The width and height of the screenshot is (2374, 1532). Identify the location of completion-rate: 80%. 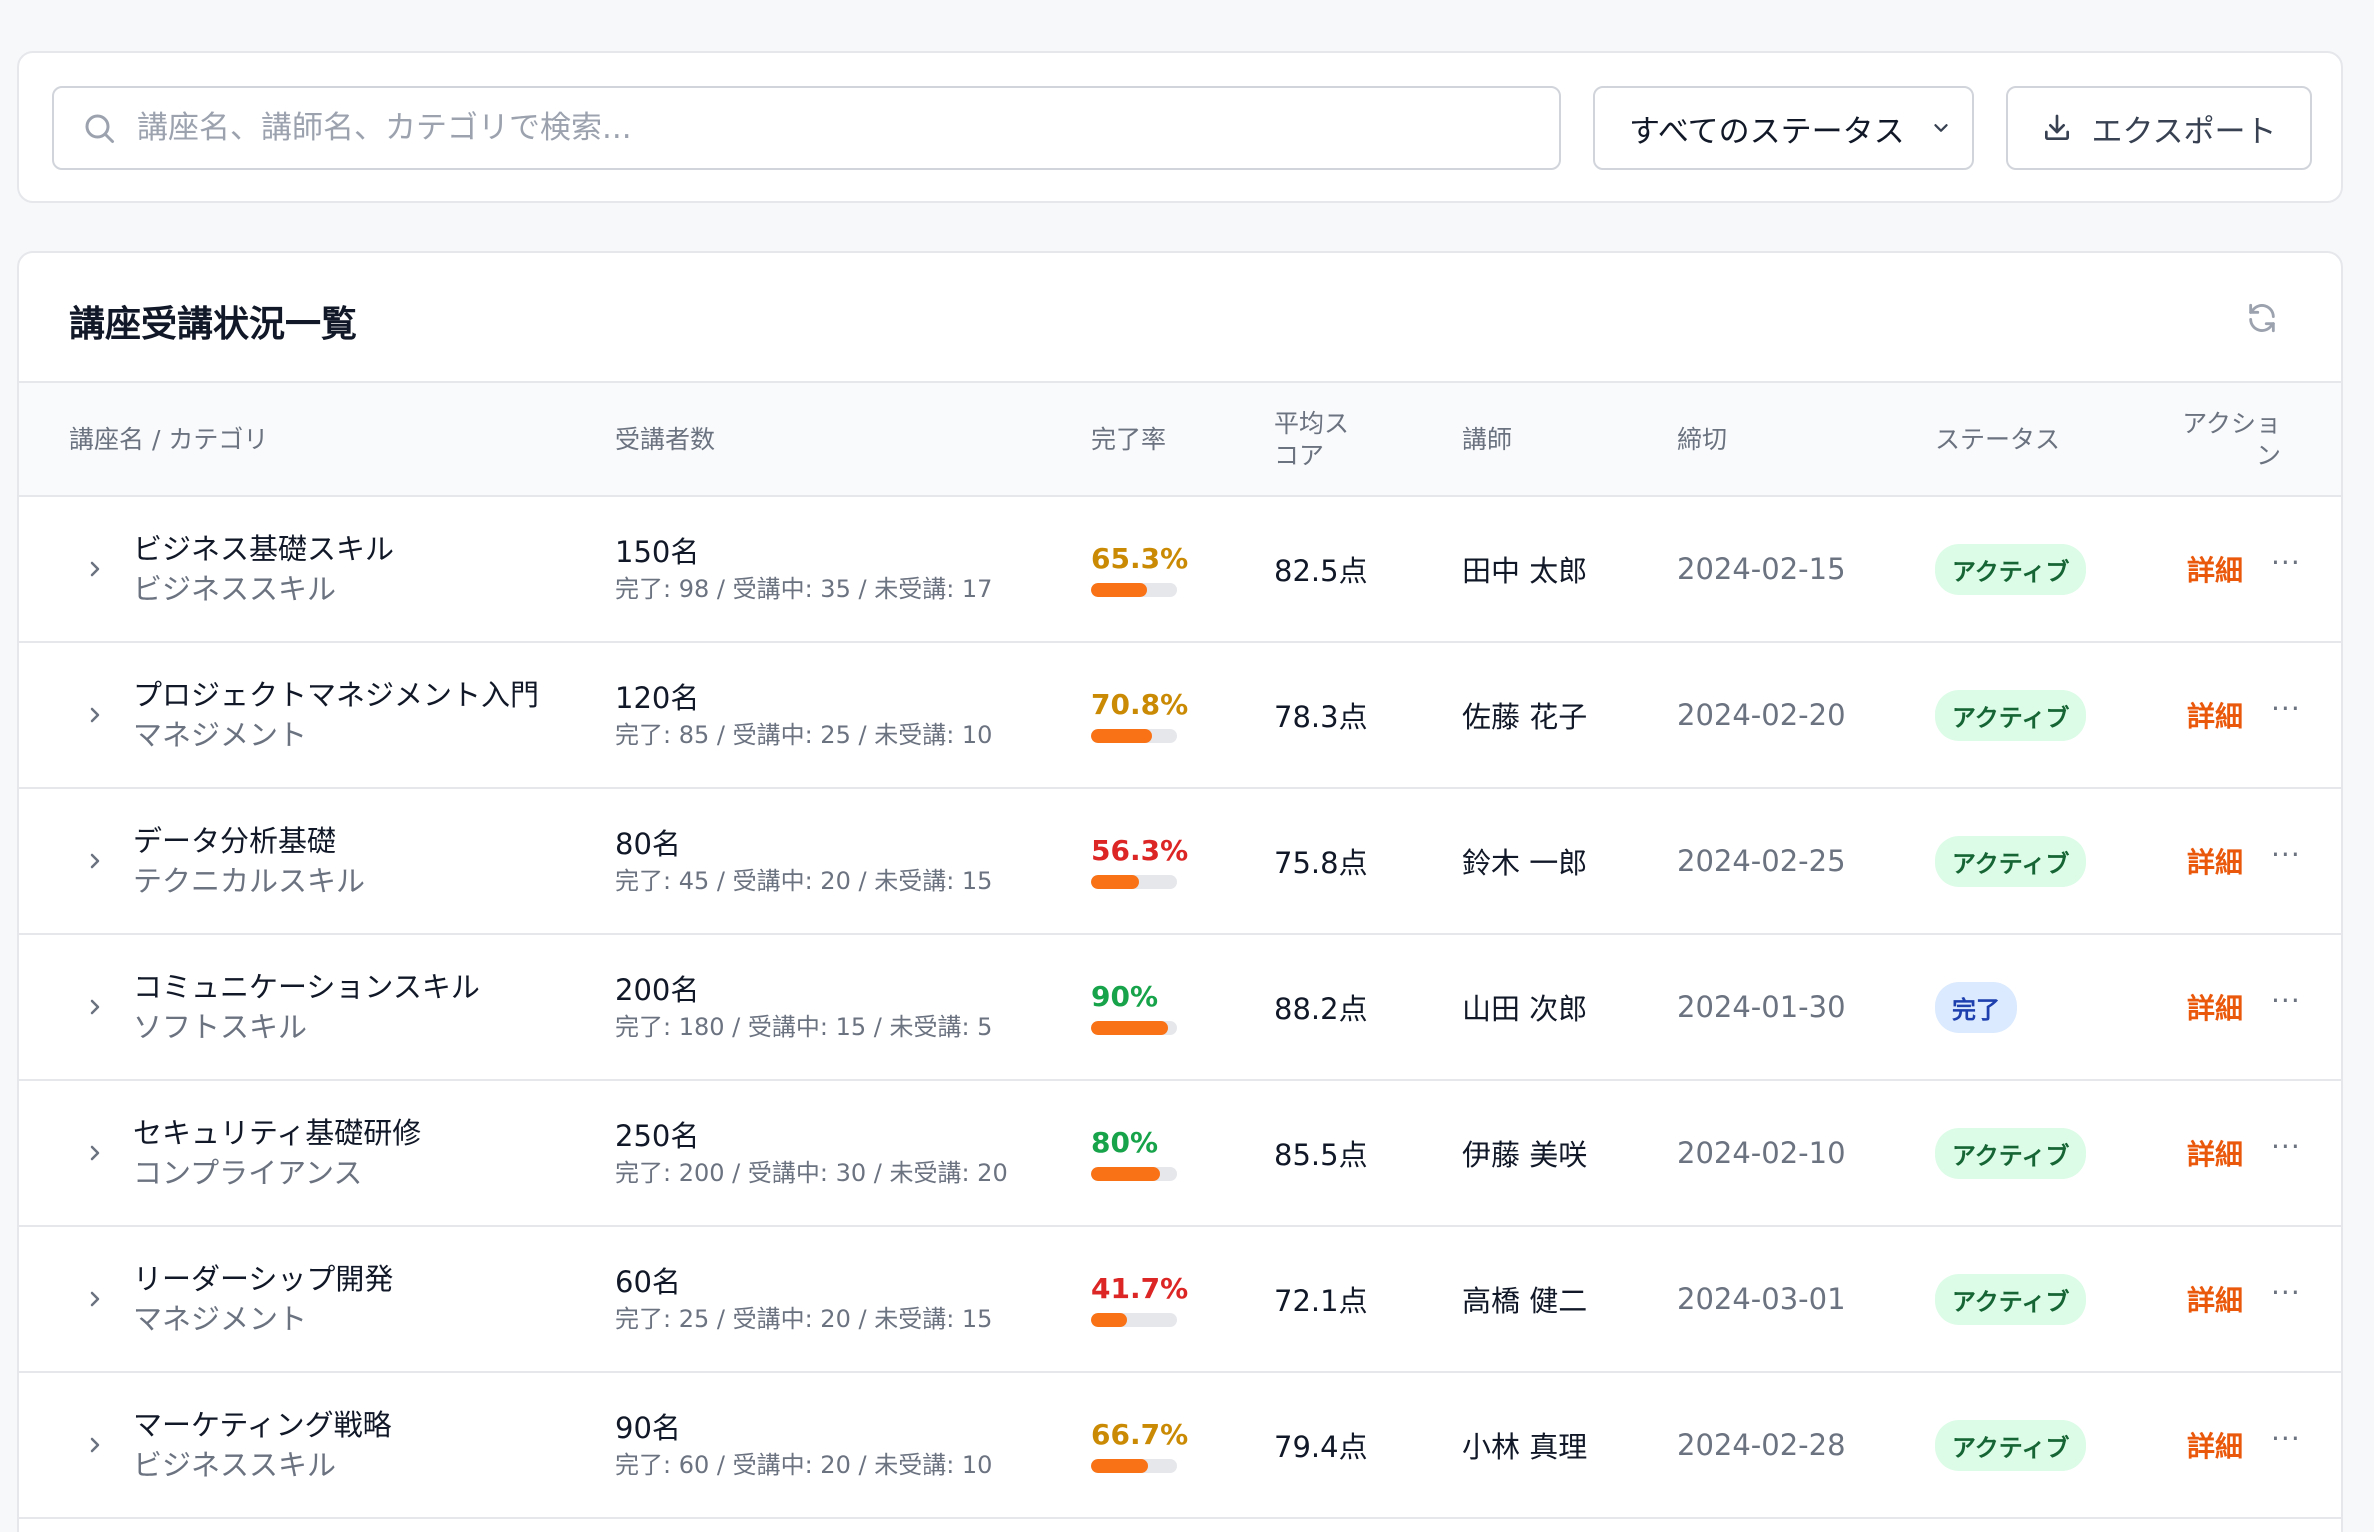
(1125, 1142).